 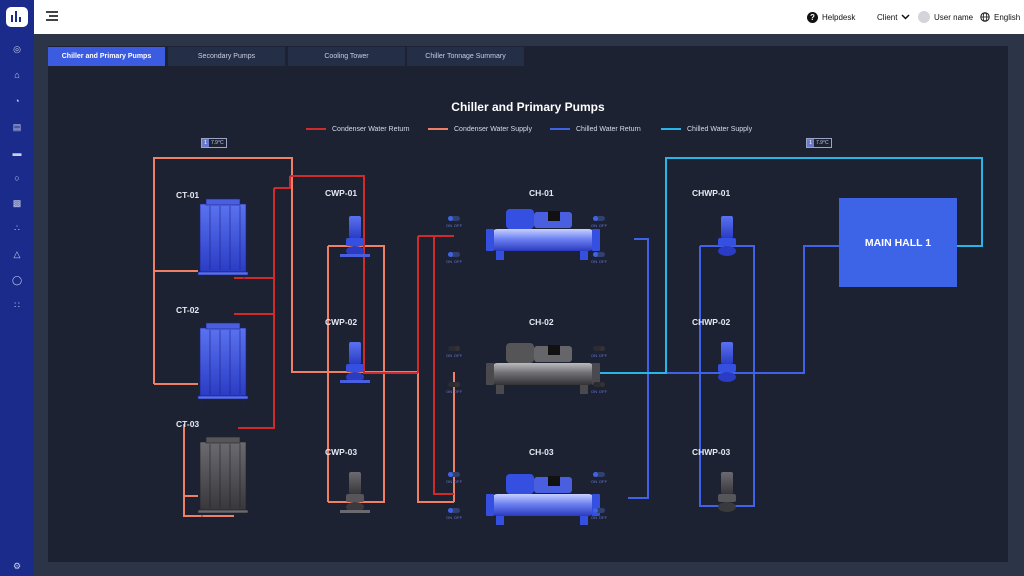 I want to click on layout-icon: ▬, so click(x=17, y=153).